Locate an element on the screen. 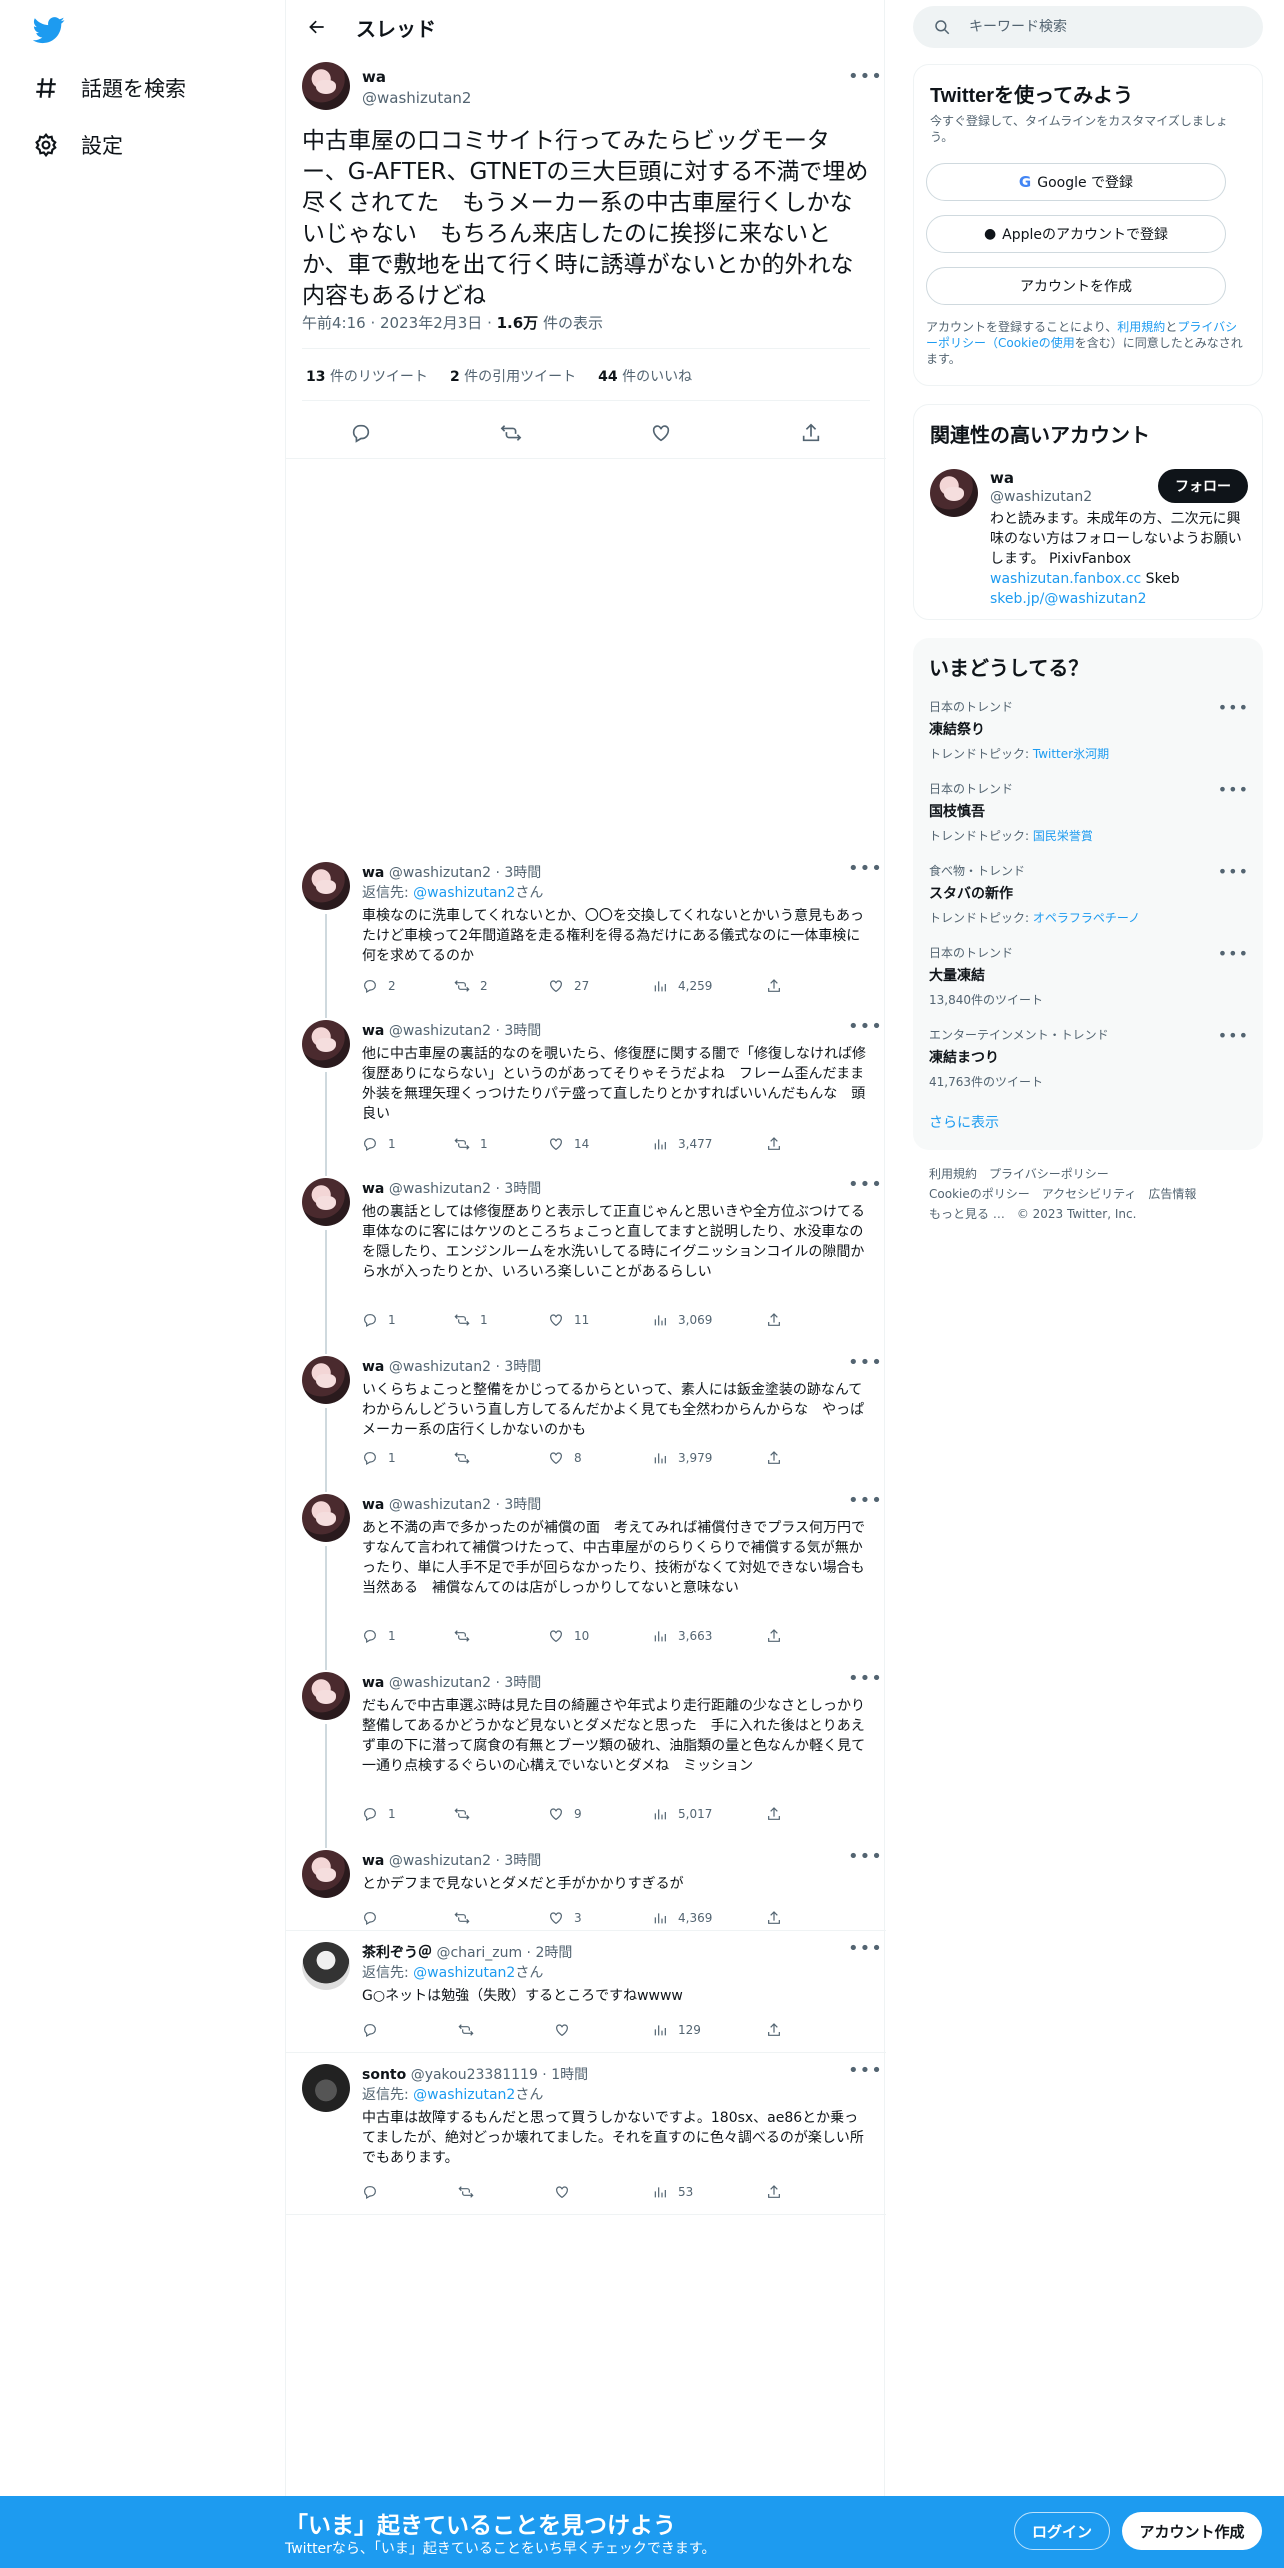  google-signup-button: G Google で登録 is located at coordinates (1076, 182).